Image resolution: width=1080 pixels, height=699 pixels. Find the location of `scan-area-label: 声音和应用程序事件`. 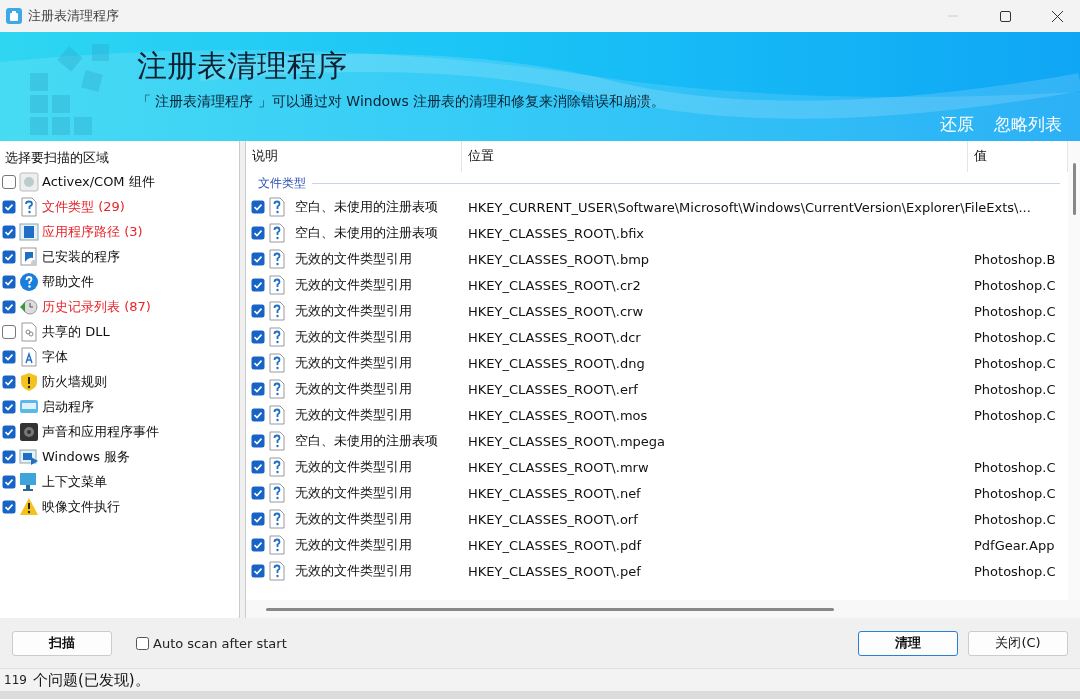

scan-area-label: 声音和应用程序事件 is located at coordinates (100, 431).